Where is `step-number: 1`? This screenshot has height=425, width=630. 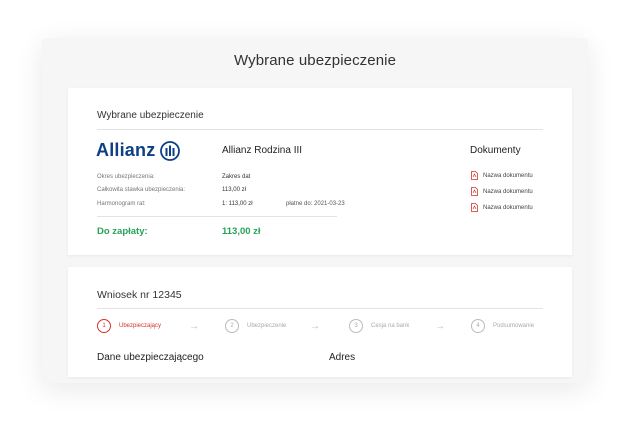
step-number: 1 is located at coordinates (104, 326).